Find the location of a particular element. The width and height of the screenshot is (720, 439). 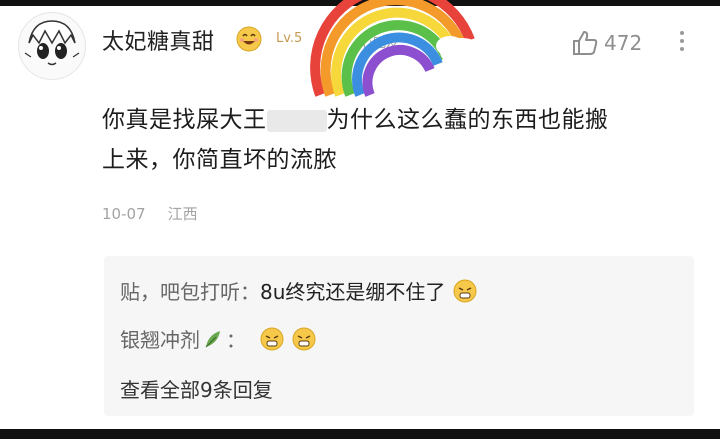

comment-line-2: 上来，你简直坏的流脓 is located at coordinates (219, 160).